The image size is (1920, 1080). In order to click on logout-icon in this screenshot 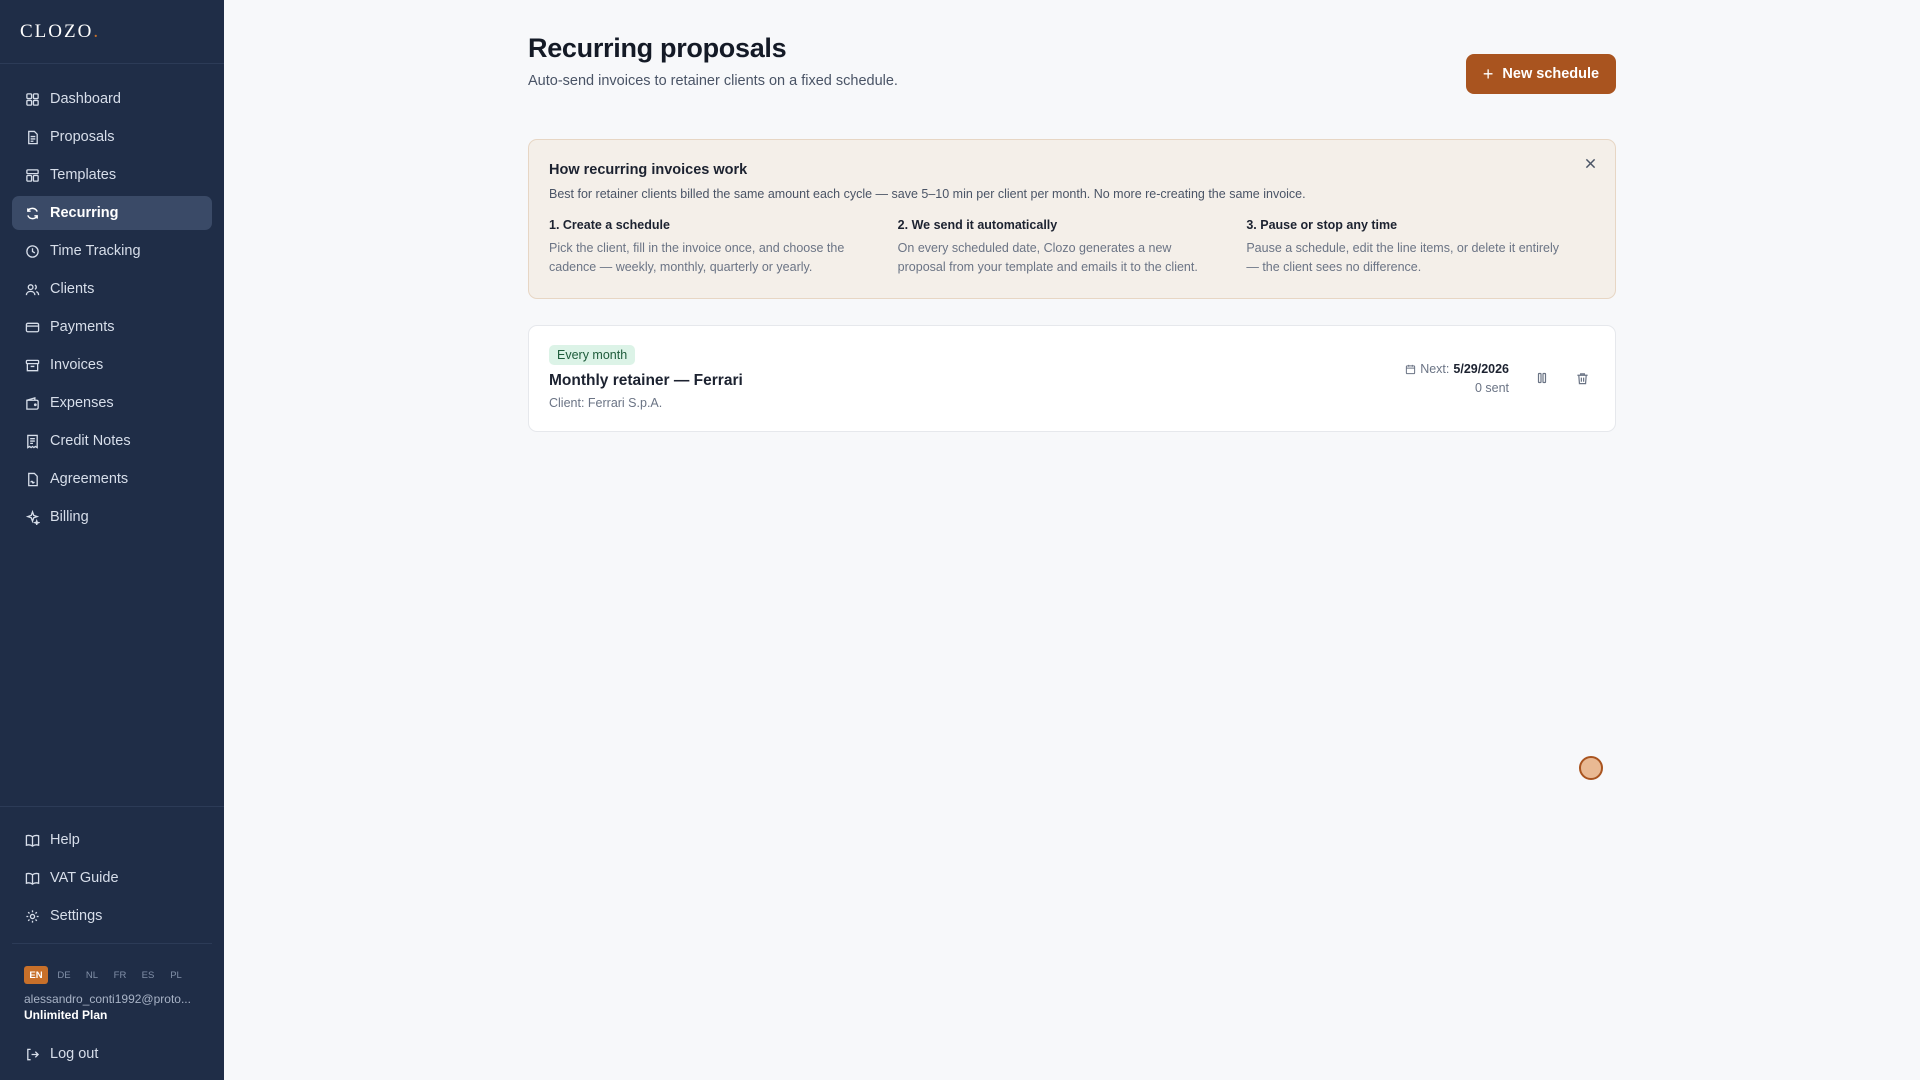, I will do `click(33, 1054)`.